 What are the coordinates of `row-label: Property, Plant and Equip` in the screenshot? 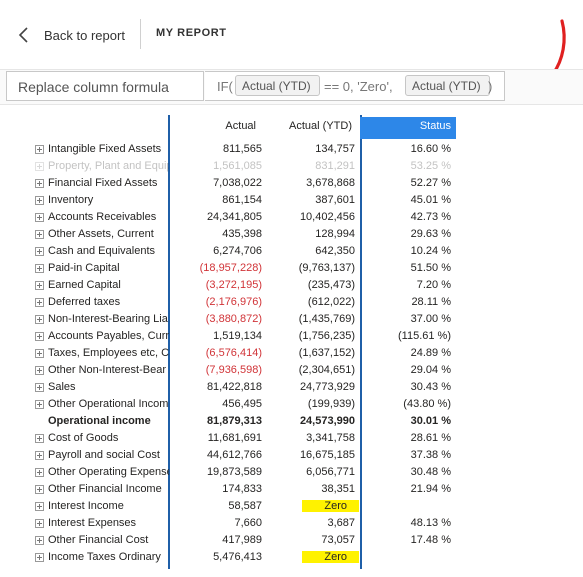 It's located at (108, 166).